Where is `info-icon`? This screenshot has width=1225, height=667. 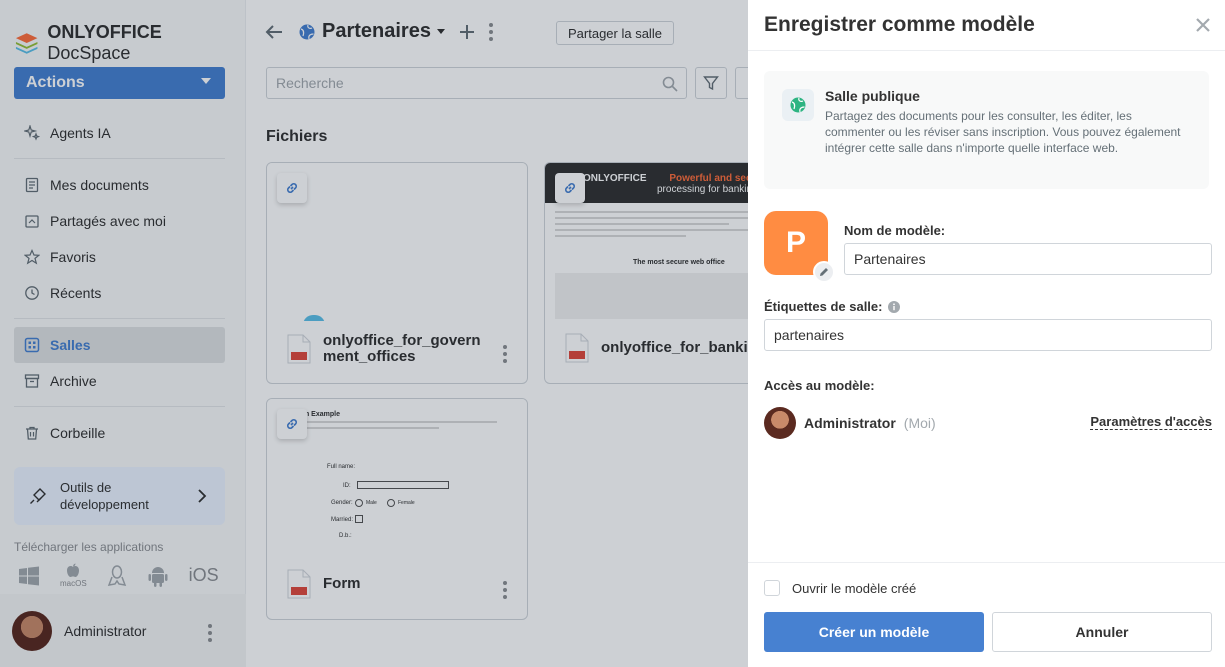
info-icon is located at coordinates (894, 306).